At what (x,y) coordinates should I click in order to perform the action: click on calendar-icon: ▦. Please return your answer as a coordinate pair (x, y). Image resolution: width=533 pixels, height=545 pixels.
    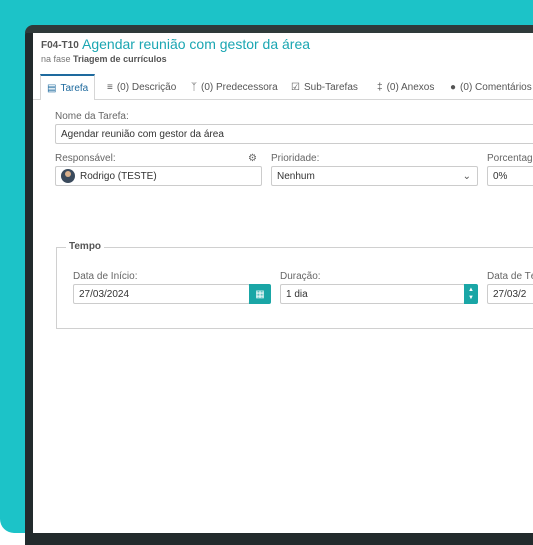
    Looking at the image, I should click on (260, 294).